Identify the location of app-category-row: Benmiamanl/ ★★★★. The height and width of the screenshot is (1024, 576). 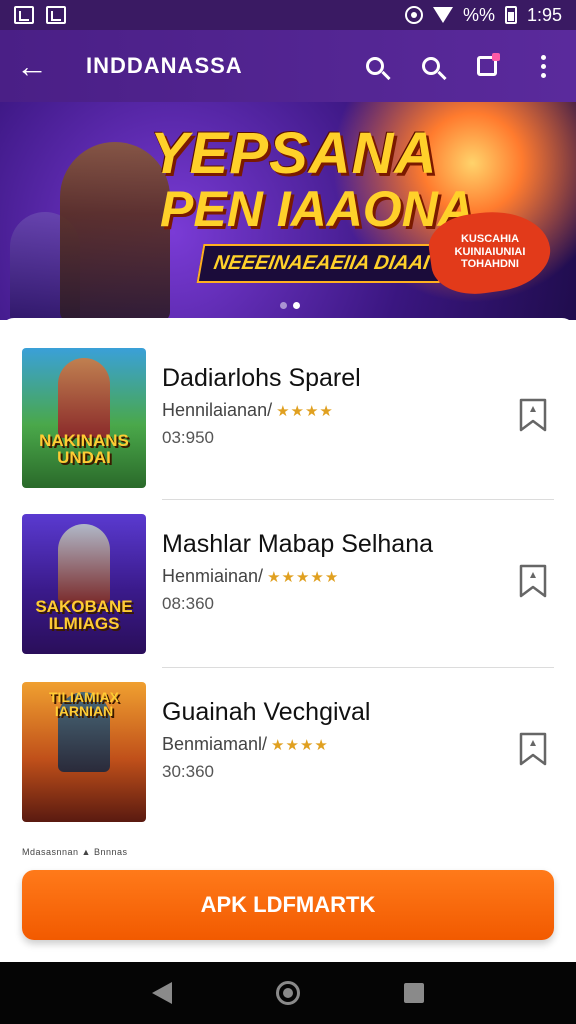
(245, 744).